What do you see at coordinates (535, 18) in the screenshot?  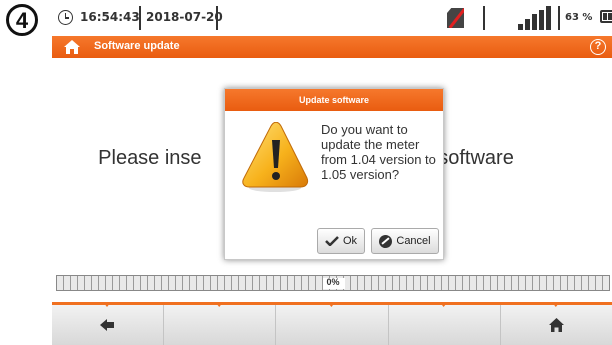 I see `signal-icon` at bounding box center [535, 18].